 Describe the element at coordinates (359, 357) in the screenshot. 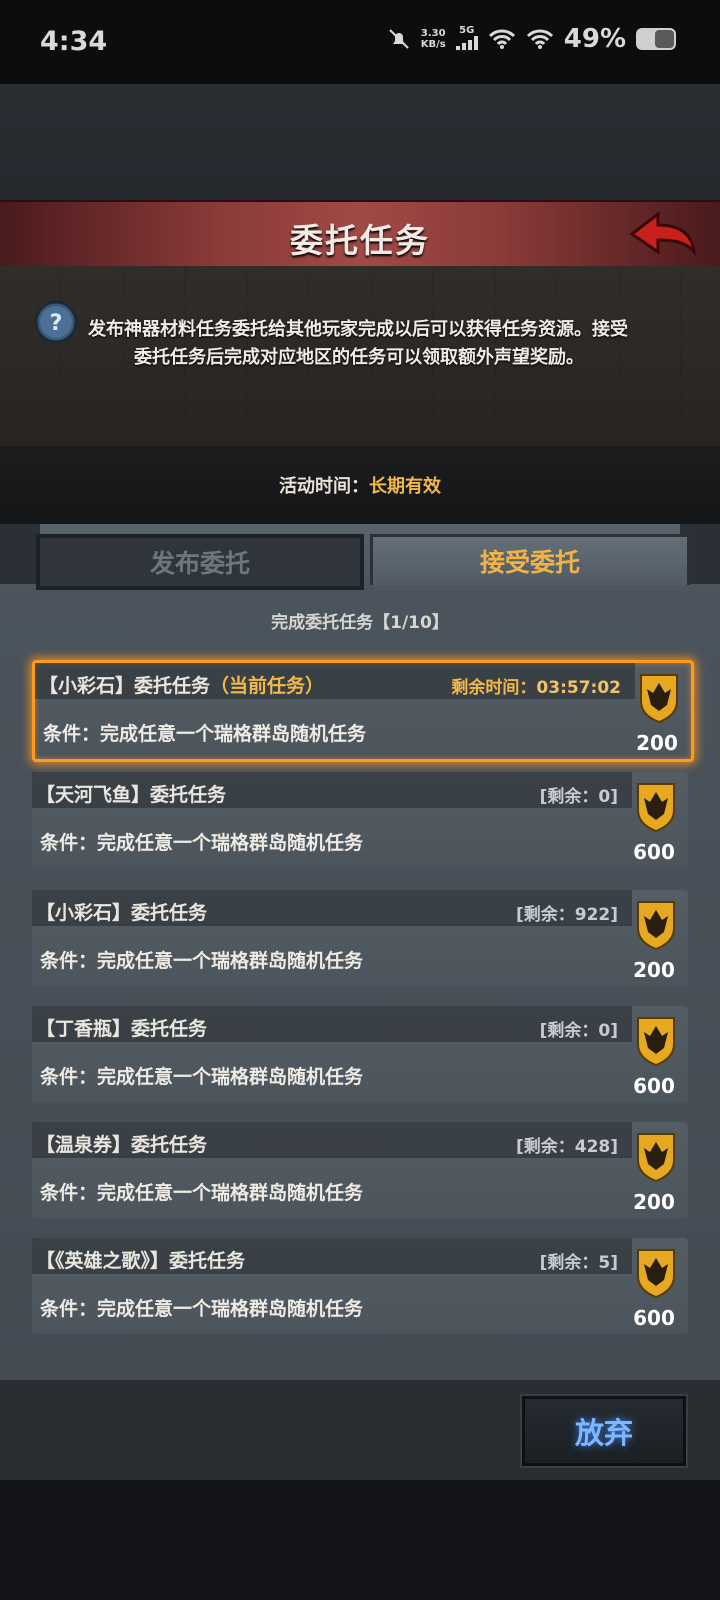

I see `info-line-2: 委托任务后完成对应地区的任务可以领取额外声望奖励。` at that location.